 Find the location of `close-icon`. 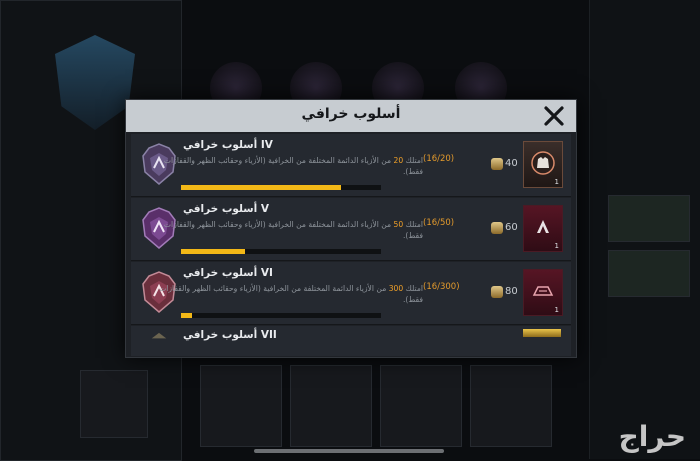

close-icon is located at coordinates (554, 116).